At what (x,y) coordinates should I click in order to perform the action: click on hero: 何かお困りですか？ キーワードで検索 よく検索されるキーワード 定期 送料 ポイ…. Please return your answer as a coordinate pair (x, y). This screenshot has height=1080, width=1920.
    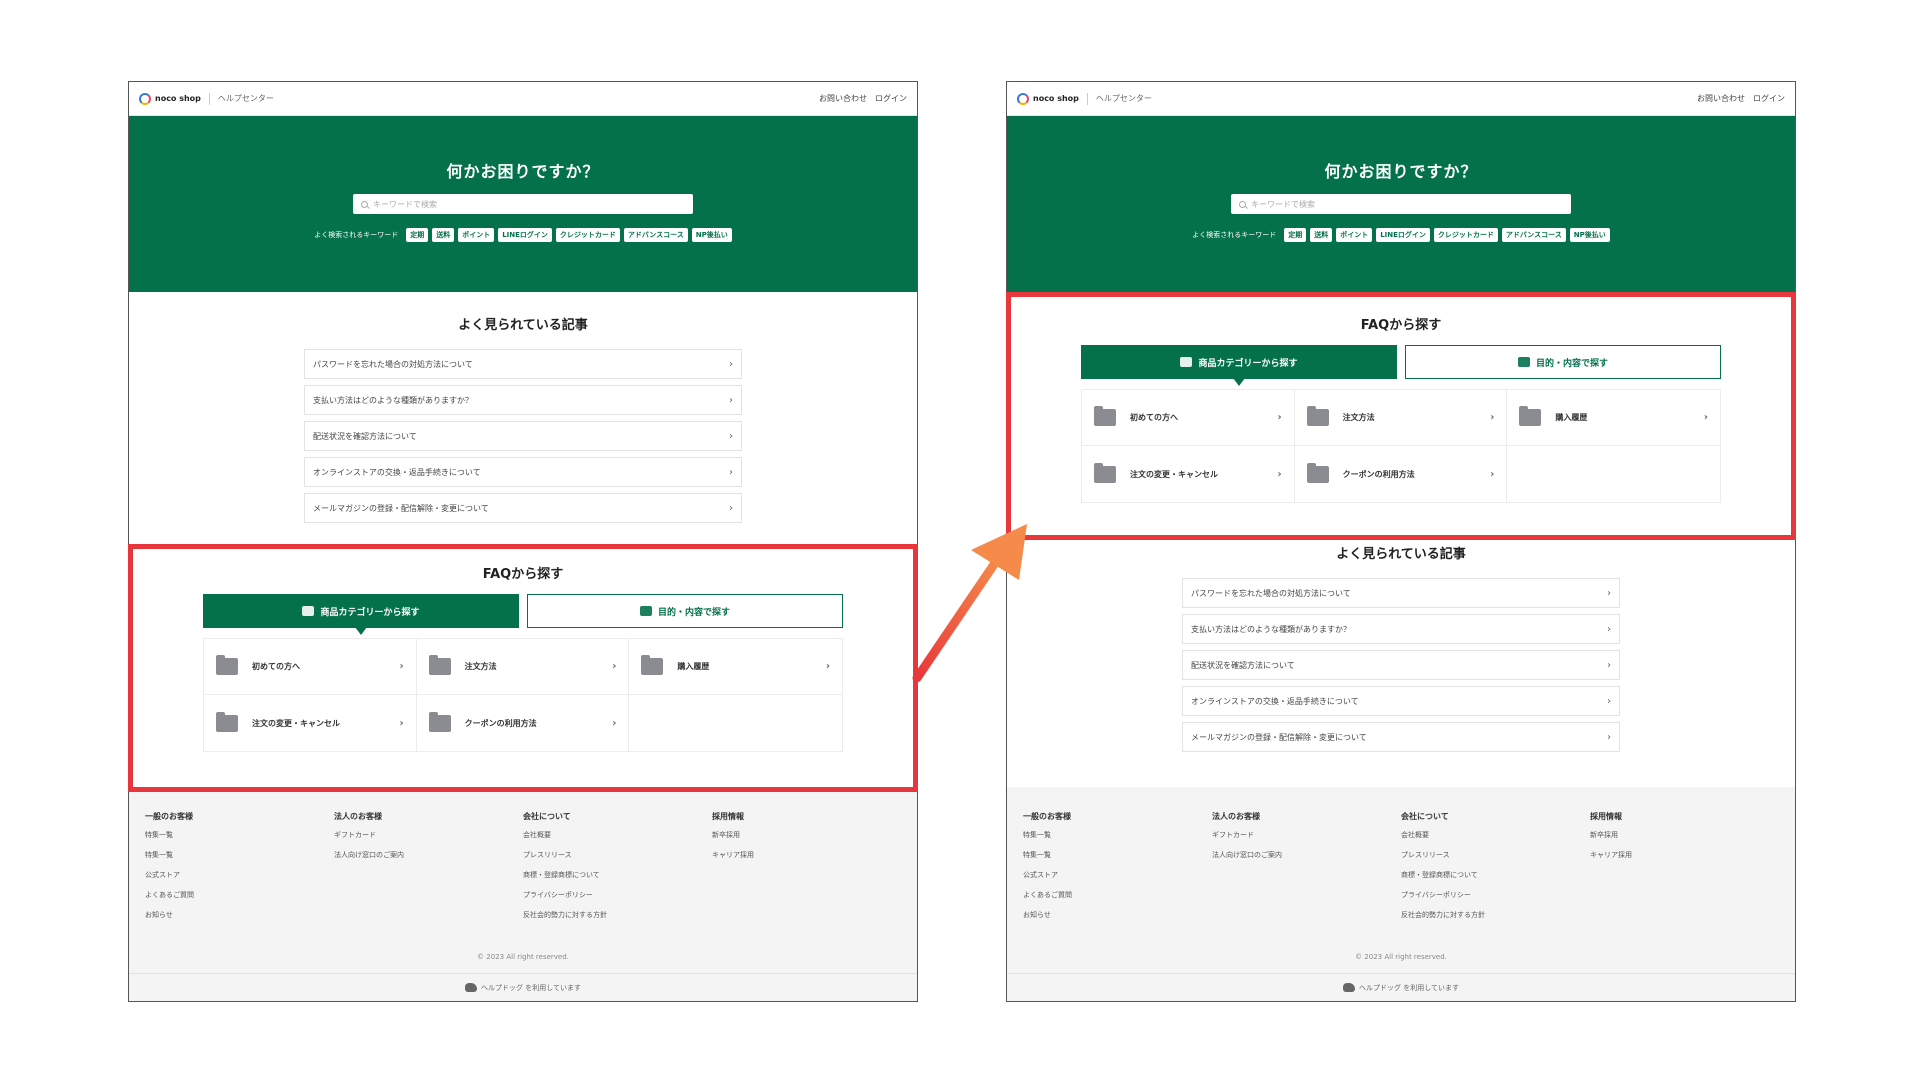
    Looking at the image, I should click on (523, 204).